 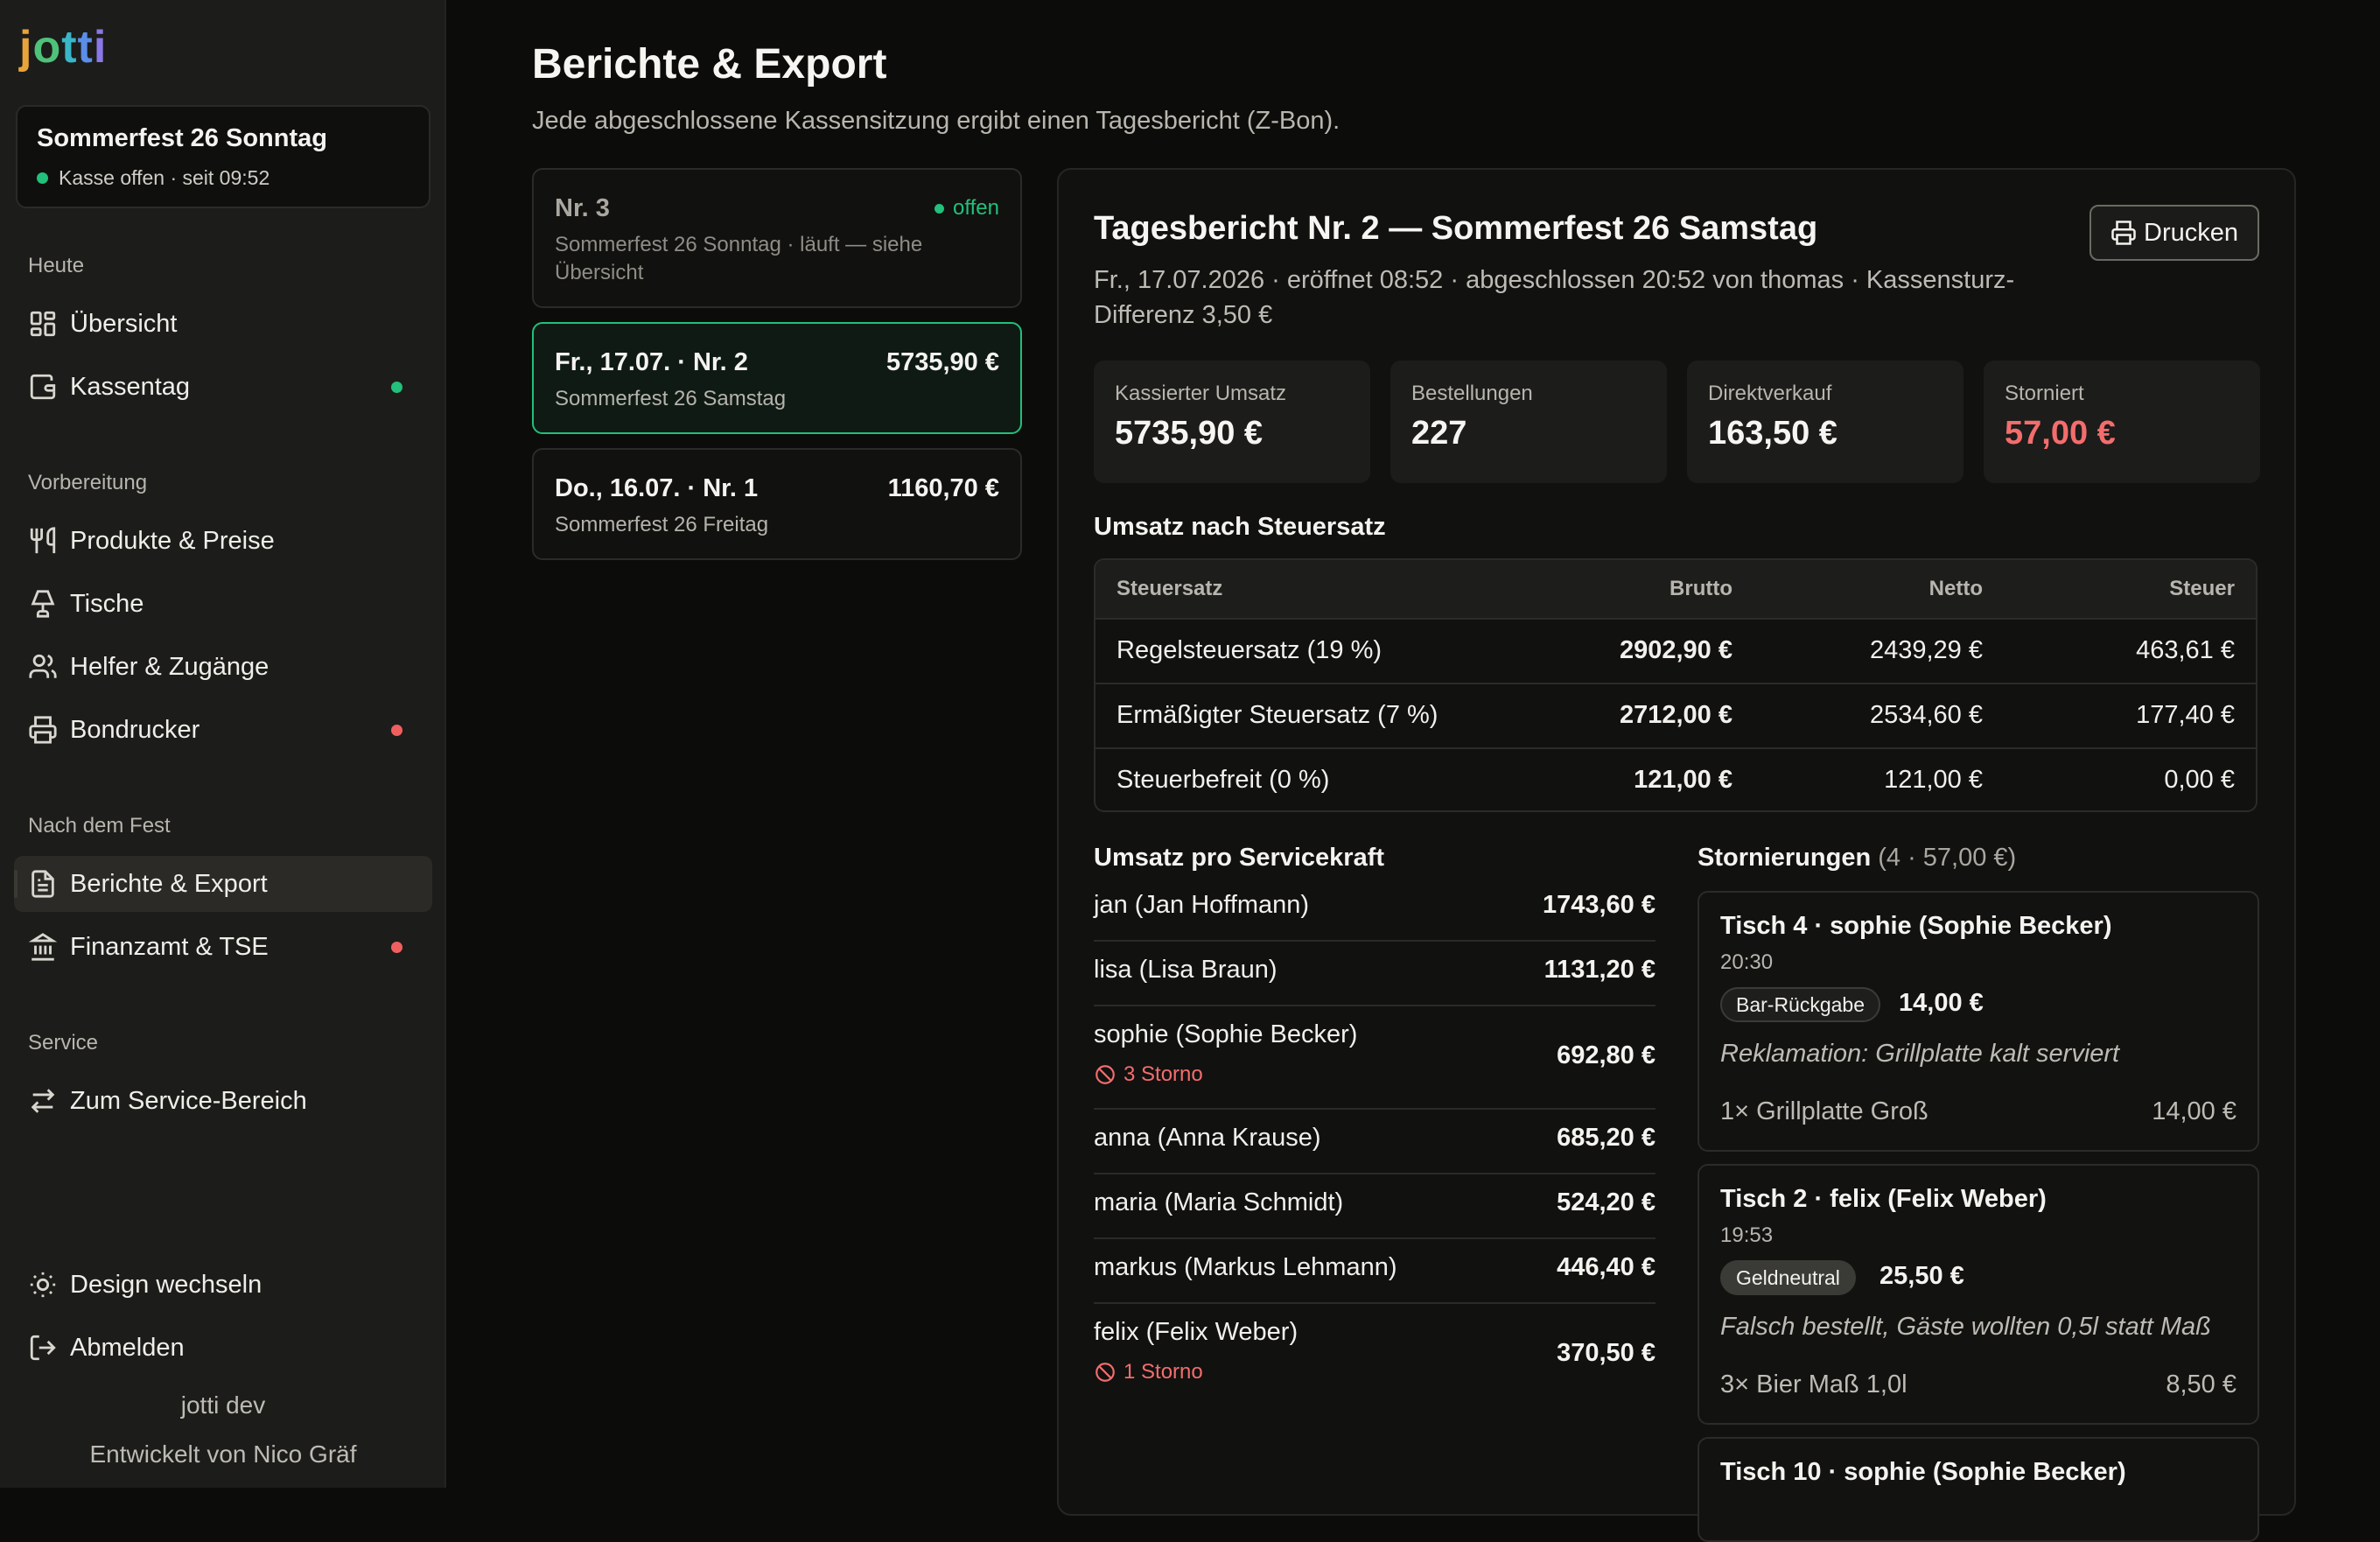 What do you see at coordinates (43, 884) in the screenshot?
I see `document-icon` at bounding box center [43, 884].